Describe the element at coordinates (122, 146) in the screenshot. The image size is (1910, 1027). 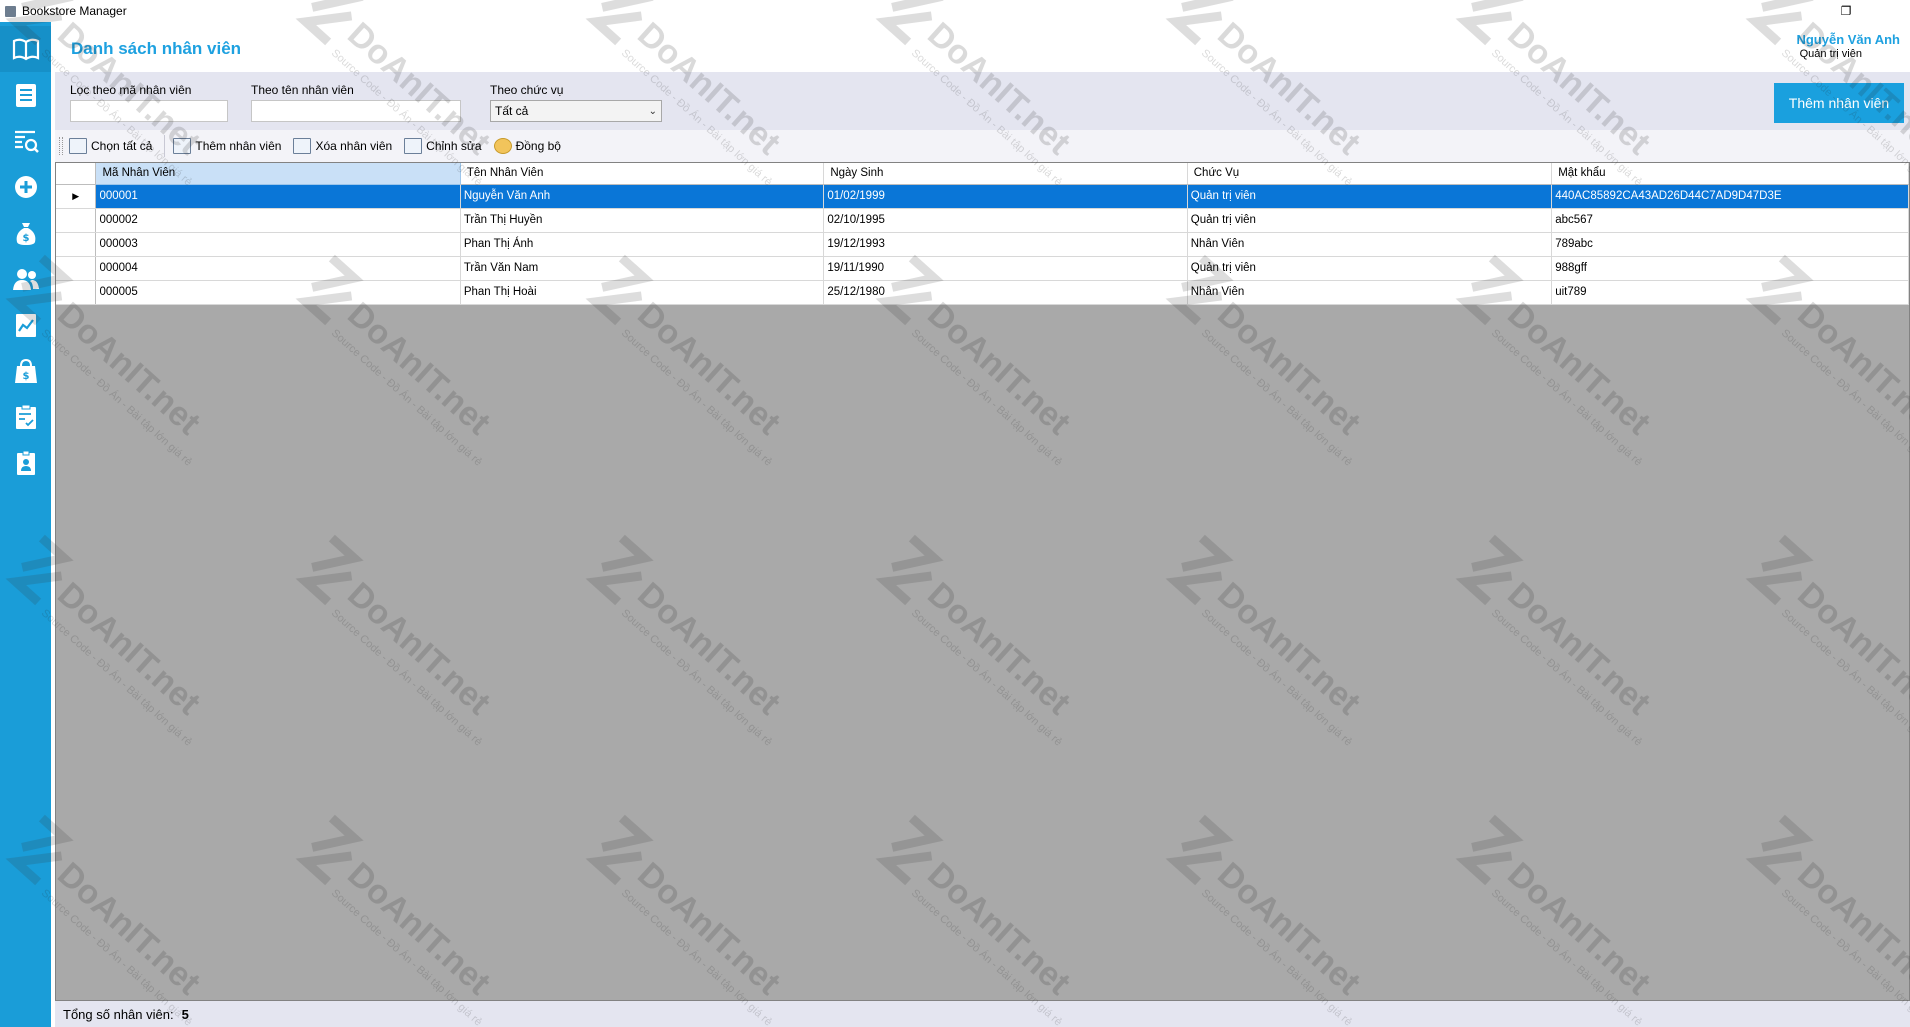
I see `select-all-label: Chọn tất cả` at that location.